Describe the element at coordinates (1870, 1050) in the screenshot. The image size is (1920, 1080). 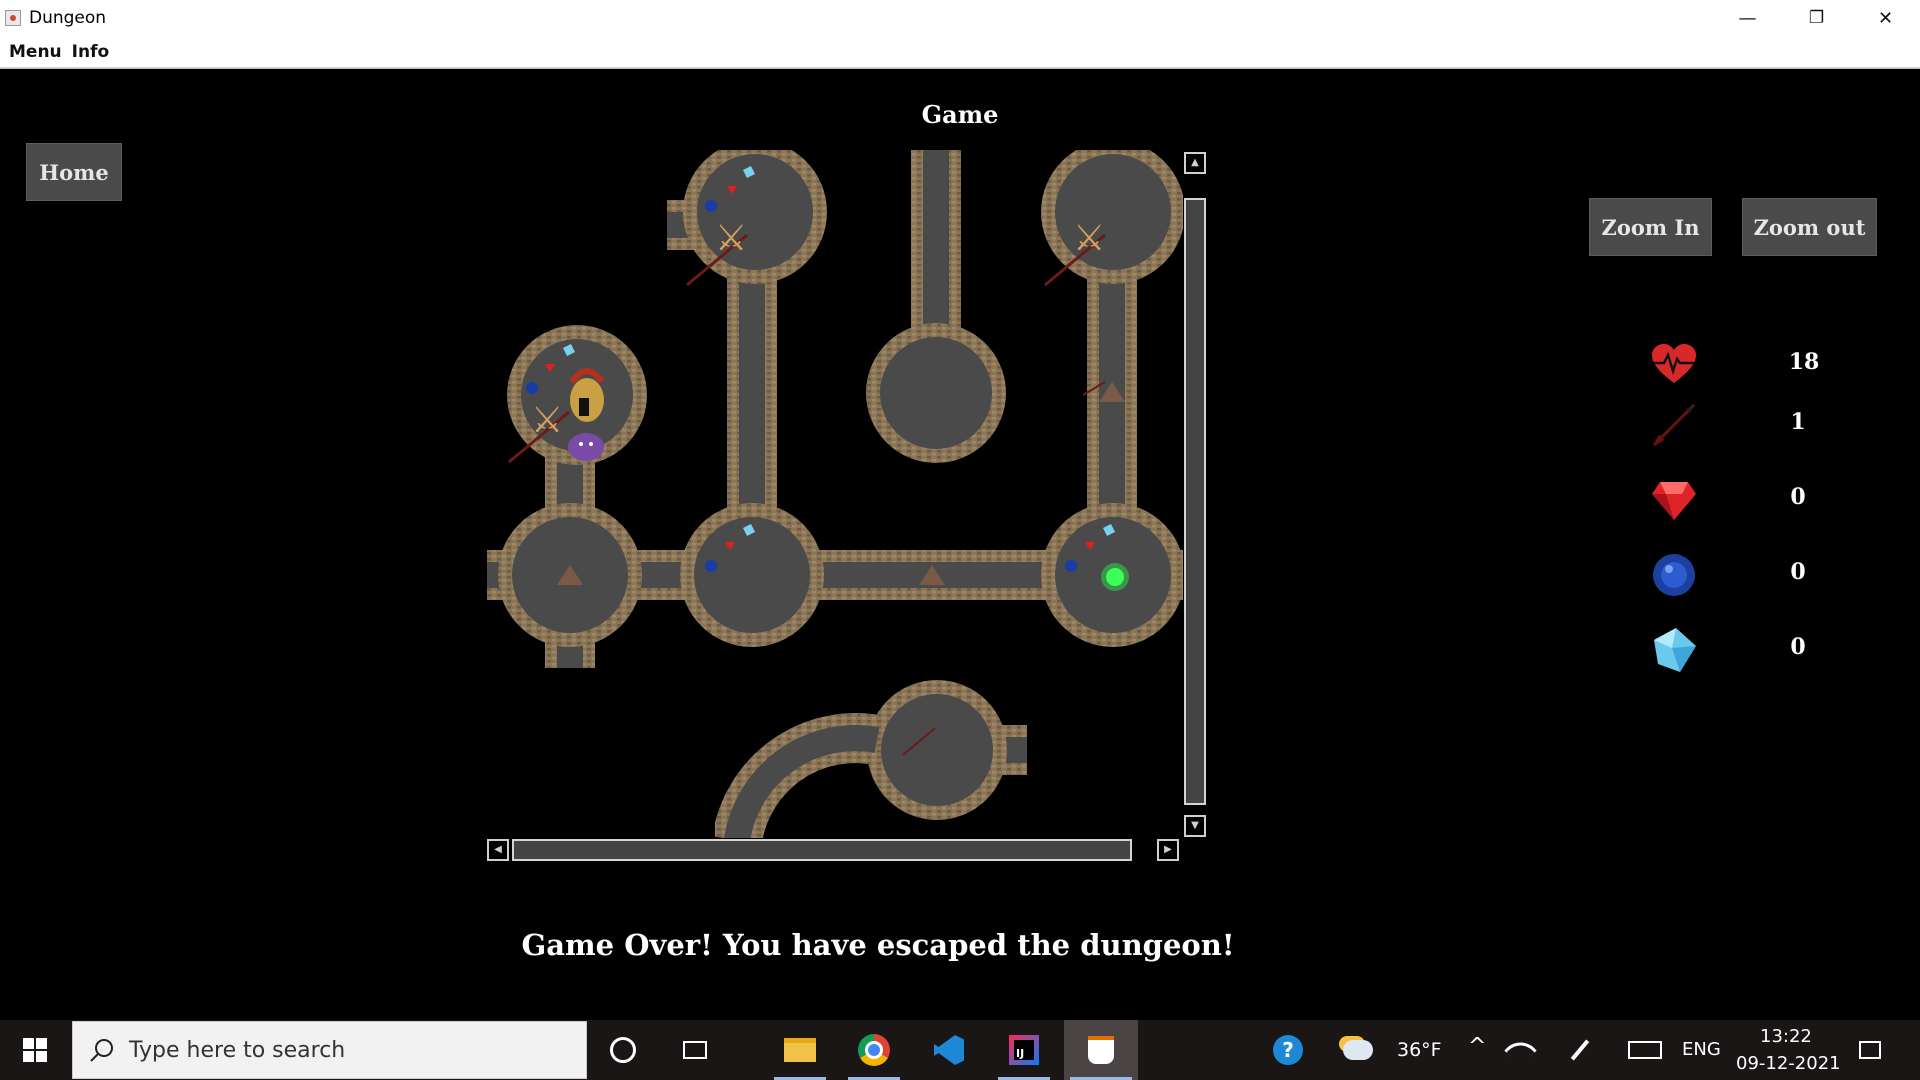
I see `notification-center-icon` at that location.